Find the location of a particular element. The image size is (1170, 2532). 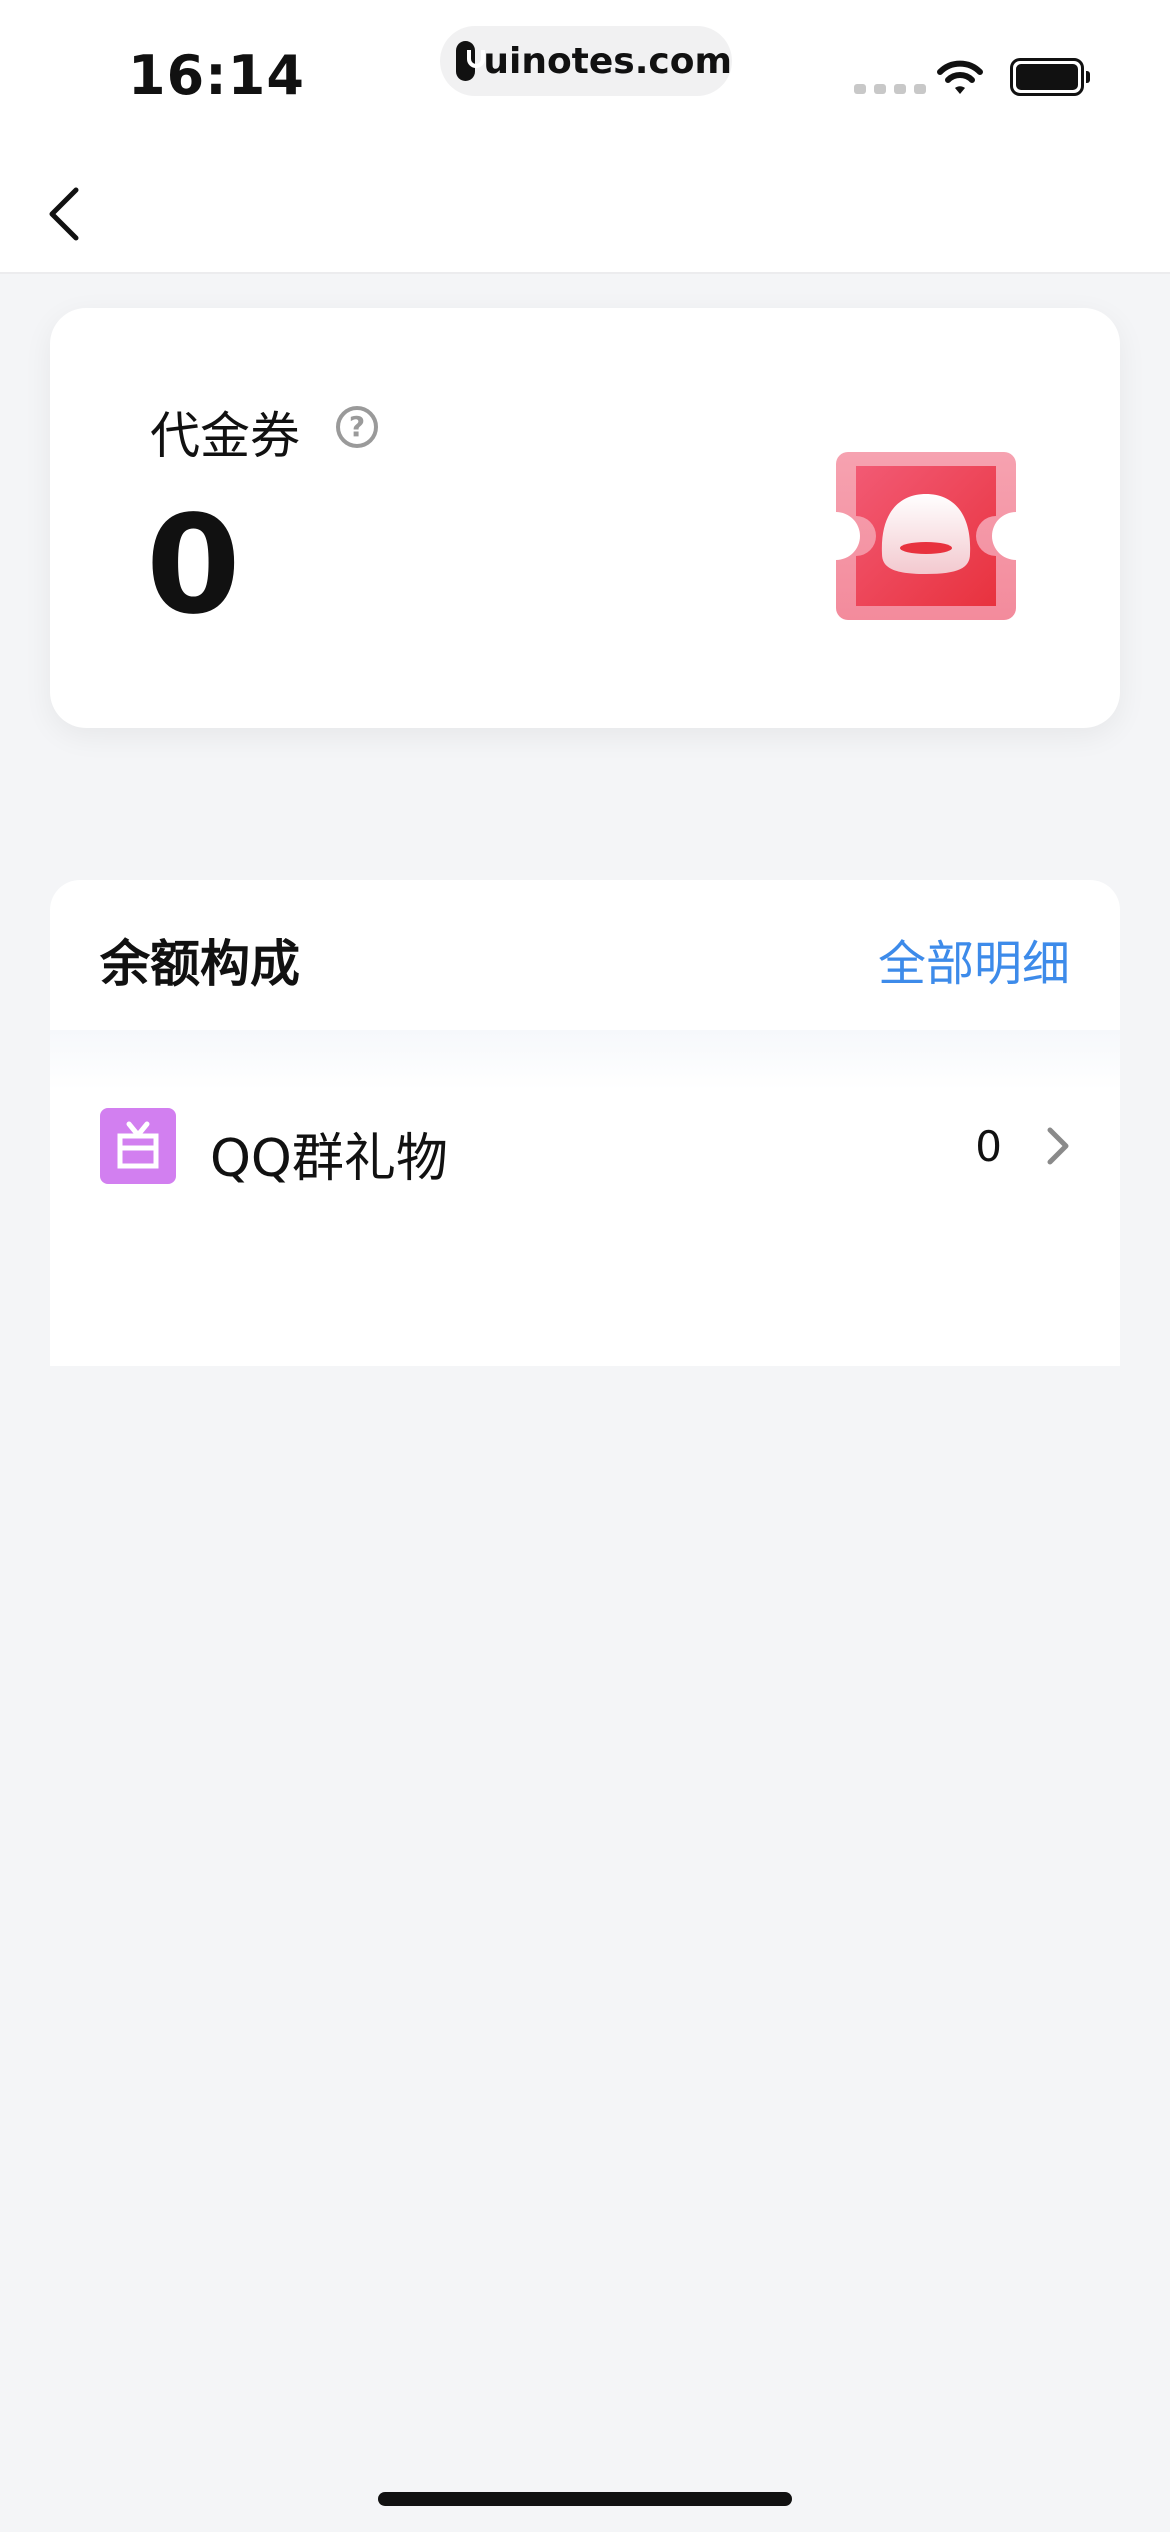

gift-icon is located at coordinates (138, 1146).